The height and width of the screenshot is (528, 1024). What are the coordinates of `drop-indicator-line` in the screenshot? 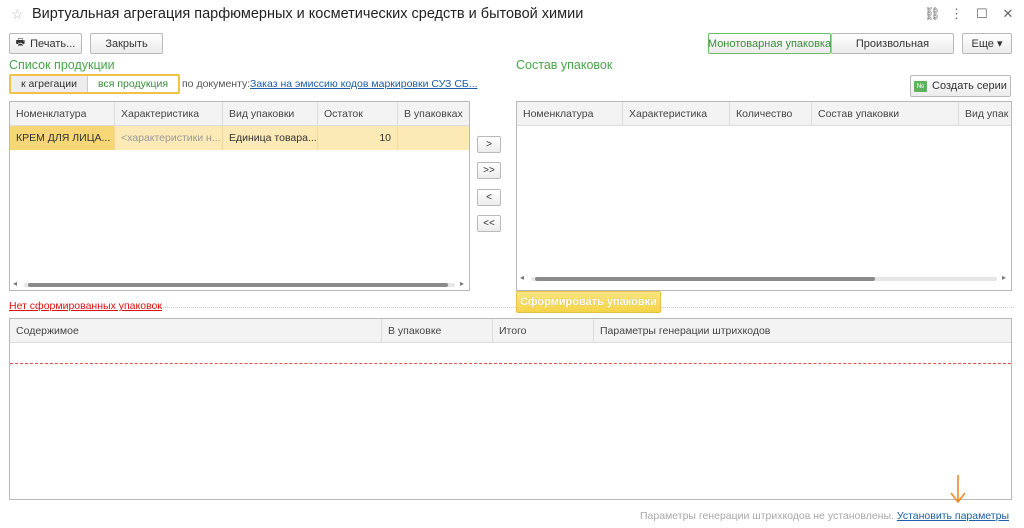 It's located at (510, 363).